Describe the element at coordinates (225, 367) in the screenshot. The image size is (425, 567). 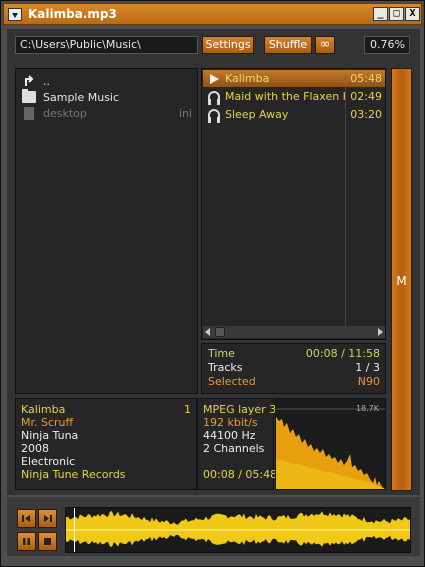
I see `stat-label: Tracks` at that location.